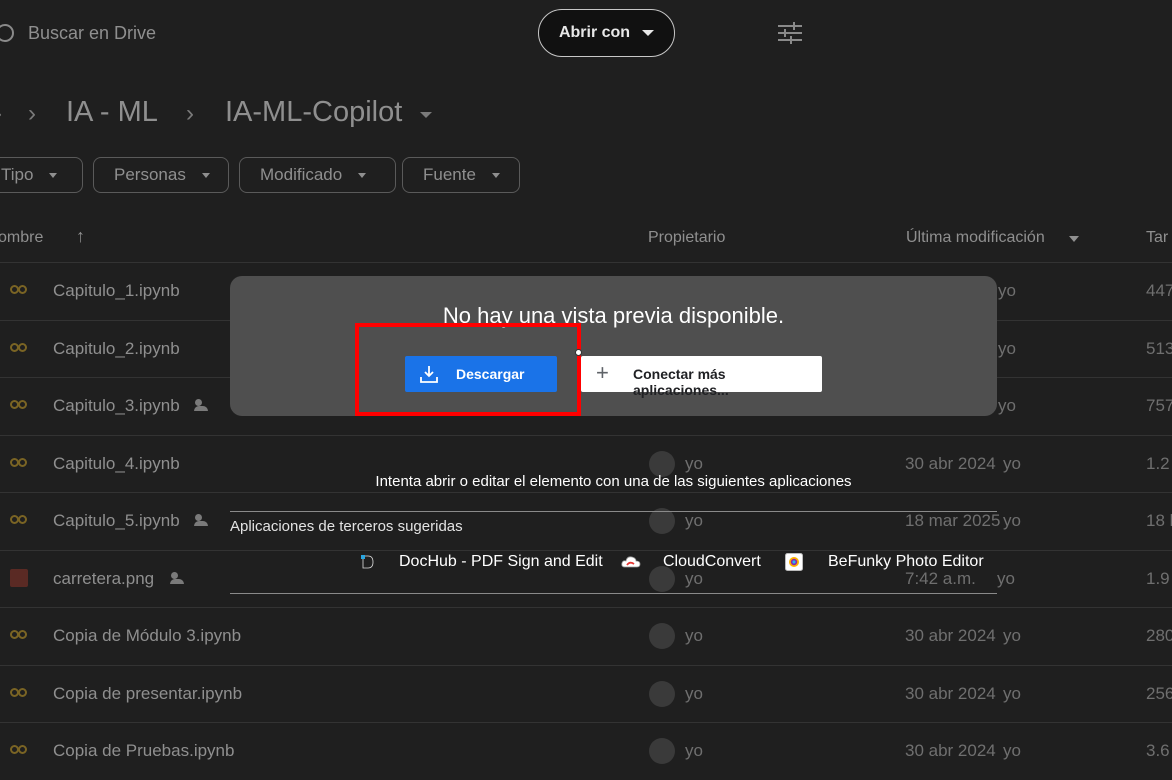 The height and width of the screenshot is (780, 1172). What do you see at coordinates (449, 174) in the screenshot?
I see `filter-label: Fuente` at bounding box center [449, 174].